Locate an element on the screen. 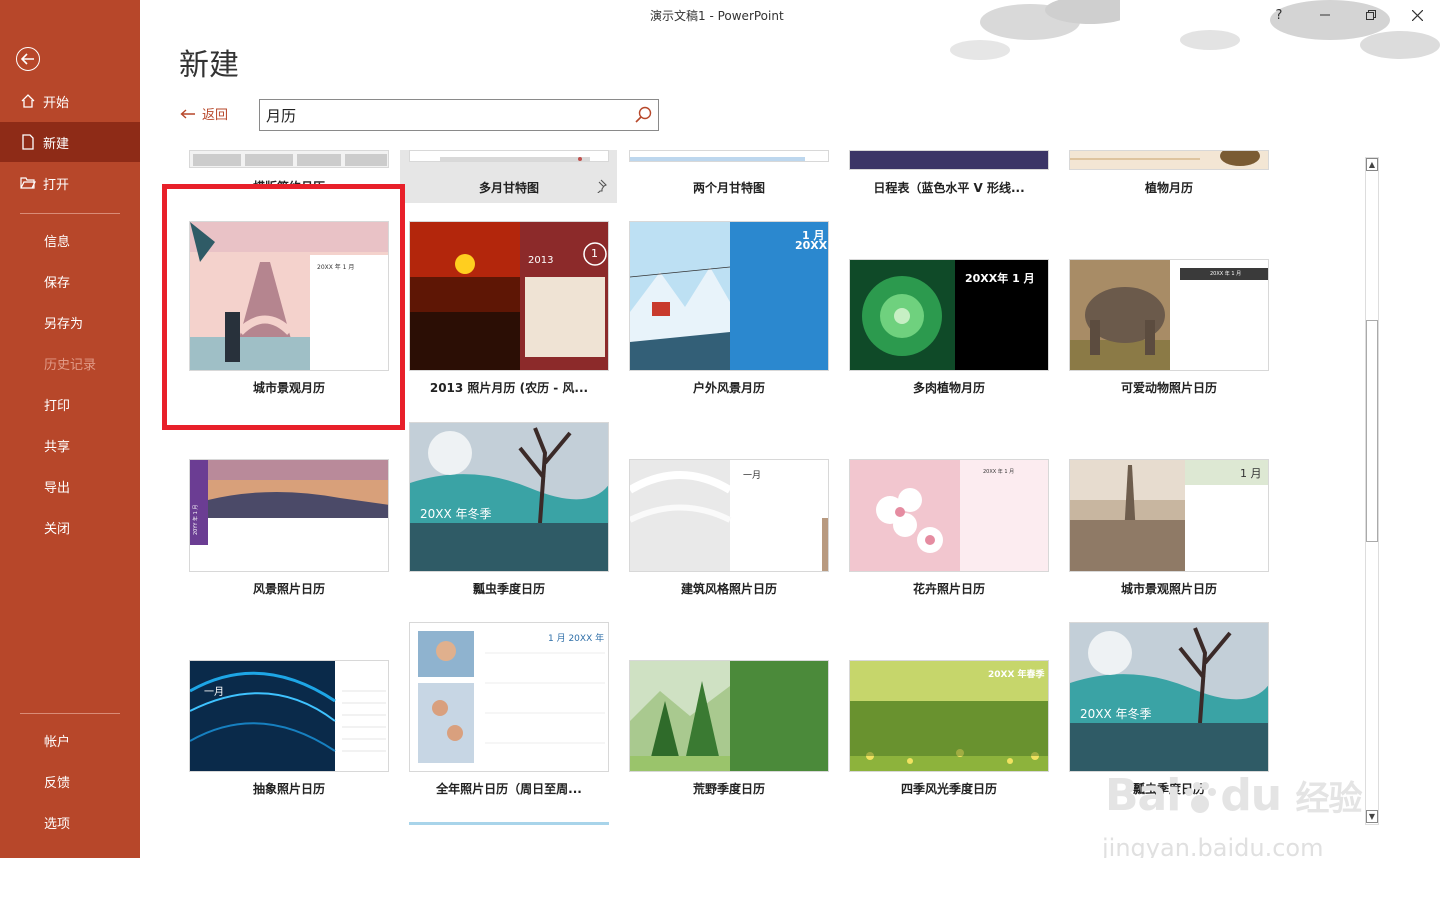 This screenshot has width=1440, height=900. bottom-strip is located at coordinates (720, 879).